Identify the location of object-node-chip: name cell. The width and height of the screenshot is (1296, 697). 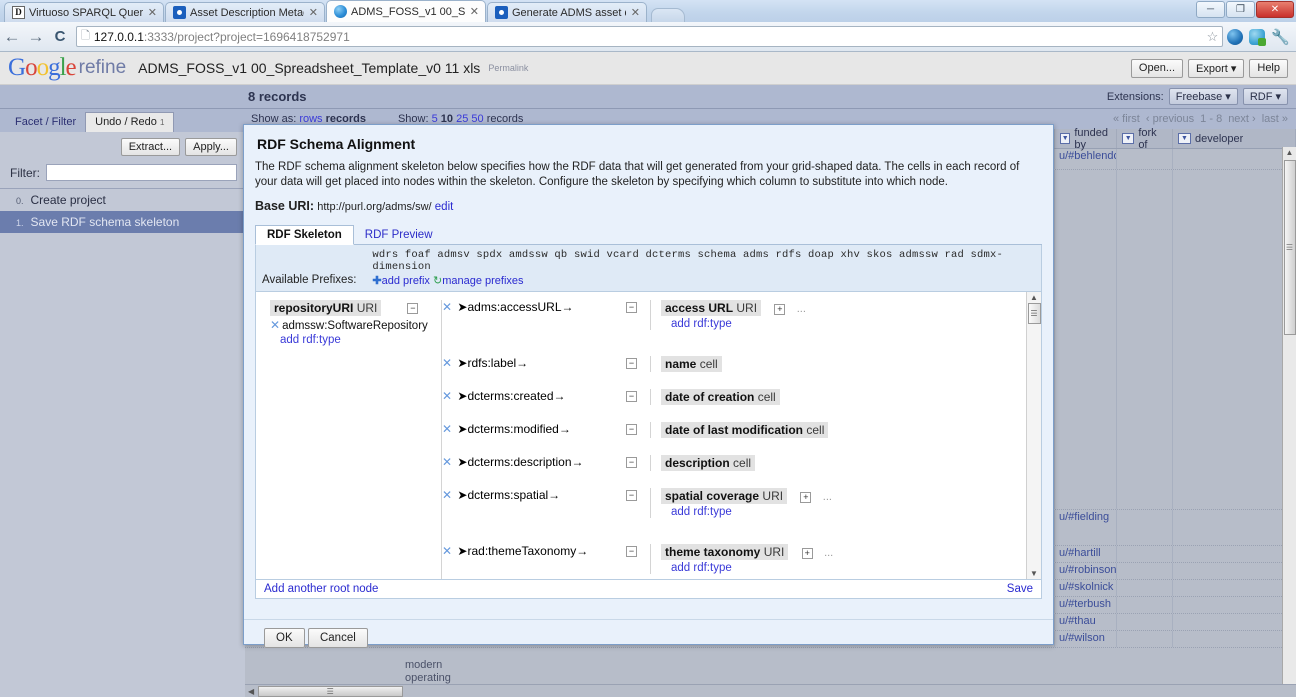
(691, 364).